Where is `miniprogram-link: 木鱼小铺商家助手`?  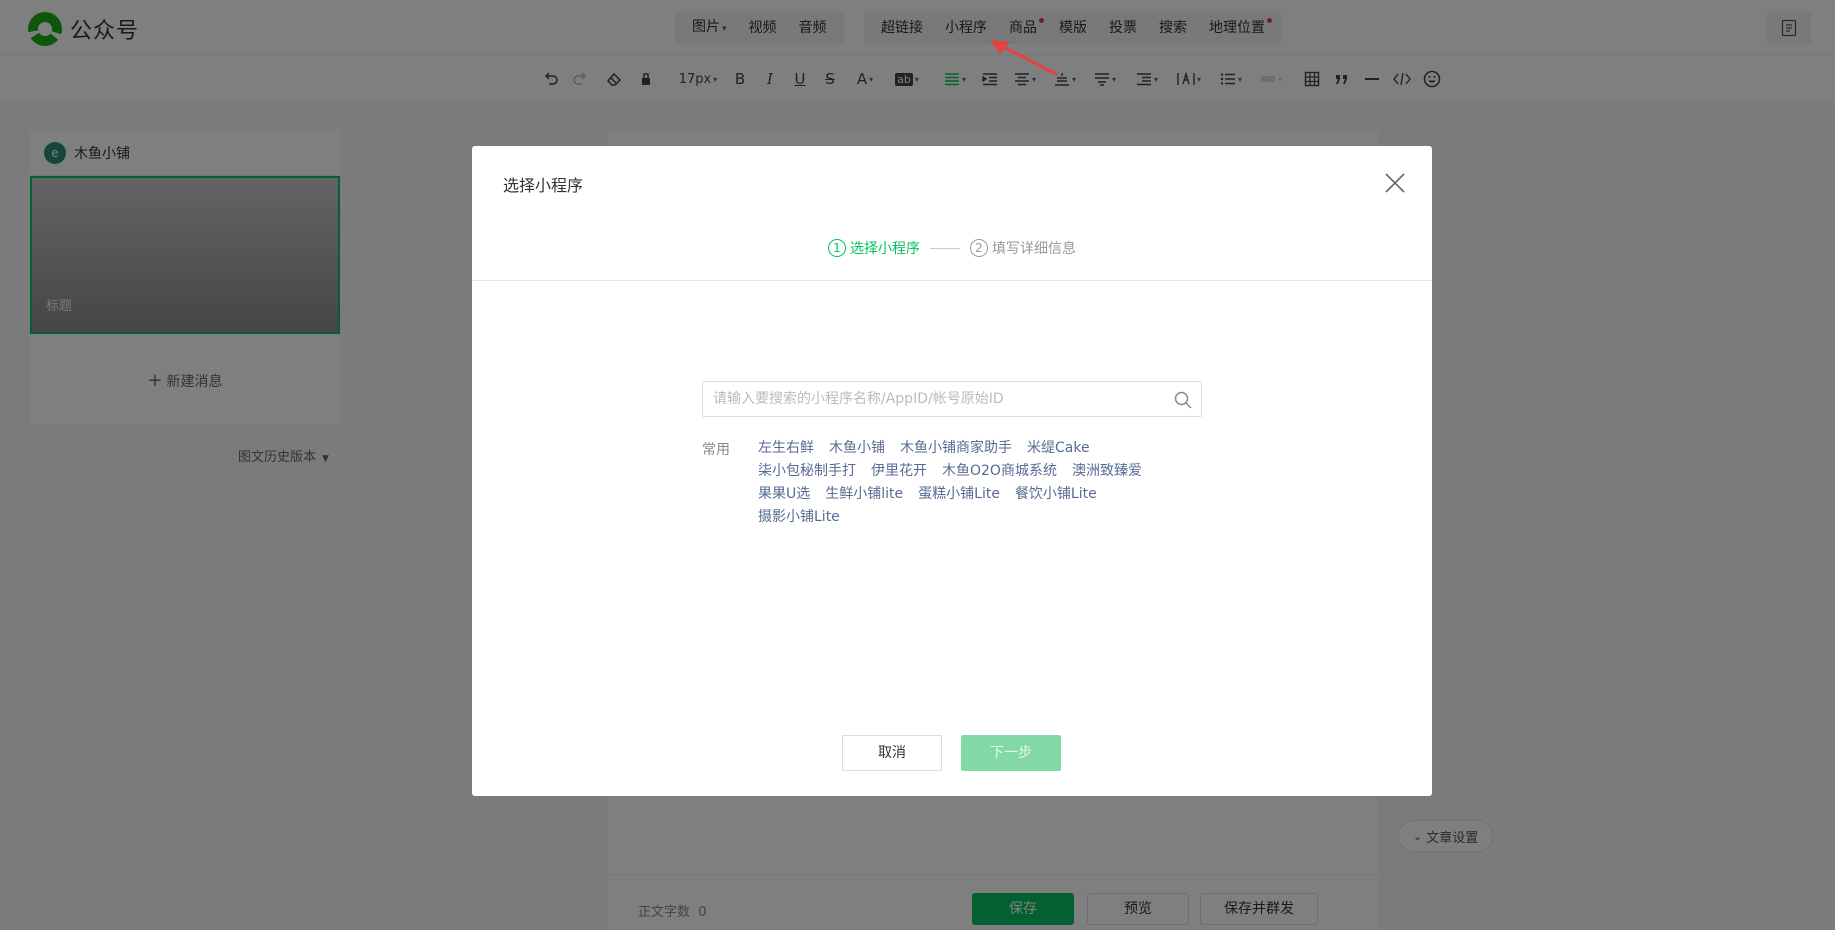 miniprogram-link: 木鱼小铺商家助手 is located at coordinates (956, 448).